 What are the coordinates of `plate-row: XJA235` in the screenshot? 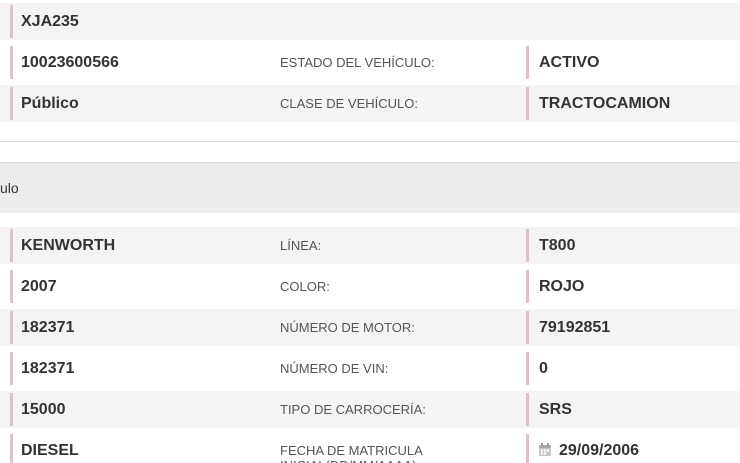 It's located at (370, 21).